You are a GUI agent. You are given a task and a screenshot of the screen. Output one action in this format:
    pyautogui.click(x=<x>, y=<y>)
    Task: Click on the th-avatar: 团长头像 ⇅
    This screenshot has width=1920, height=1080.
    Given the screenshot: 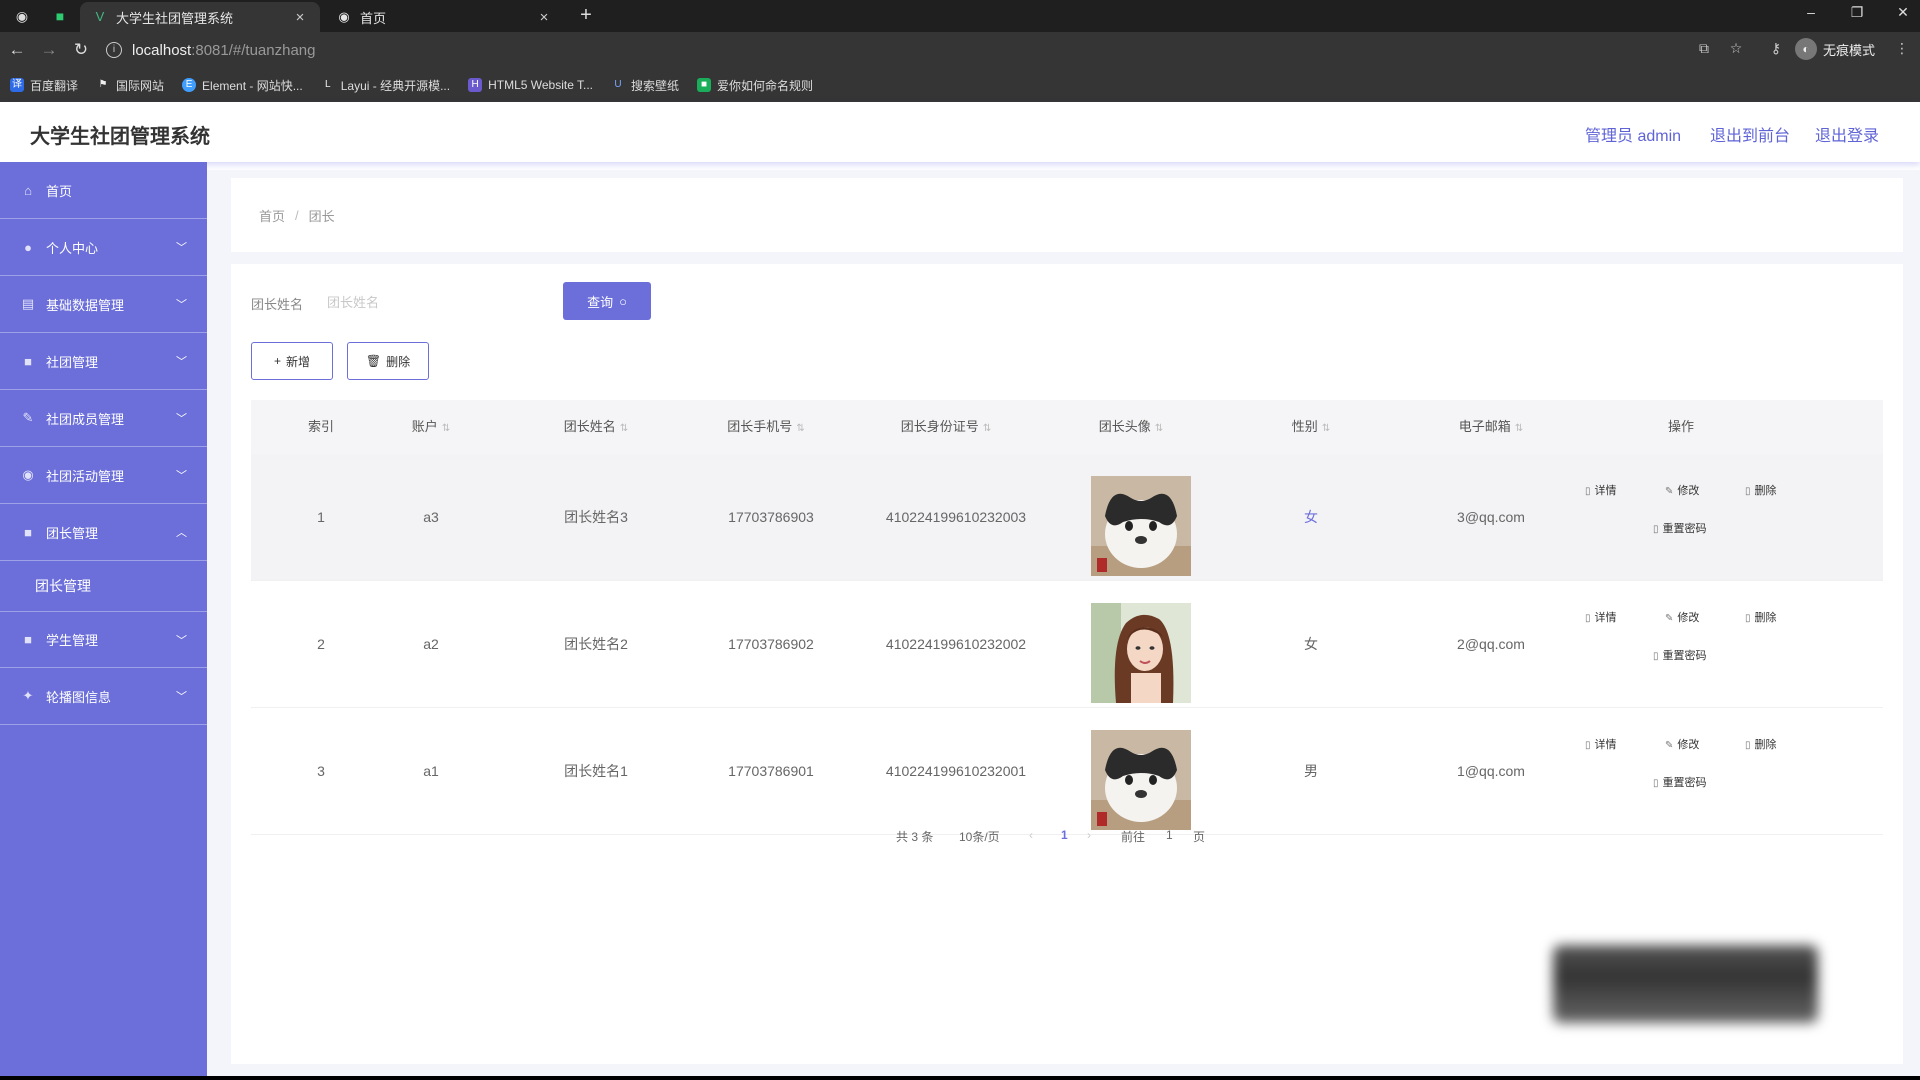 What is the action you would take?
    pyautogui.click(x=1131, y=427)
    